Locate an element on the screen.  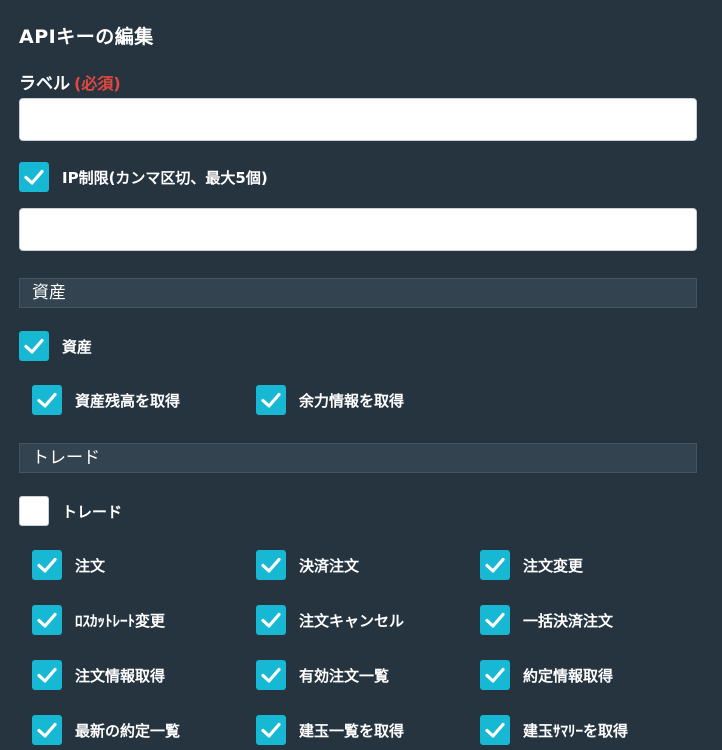
checkbox-bulk-close-order: 一括決済注文 is located at coordinates (546, 620).